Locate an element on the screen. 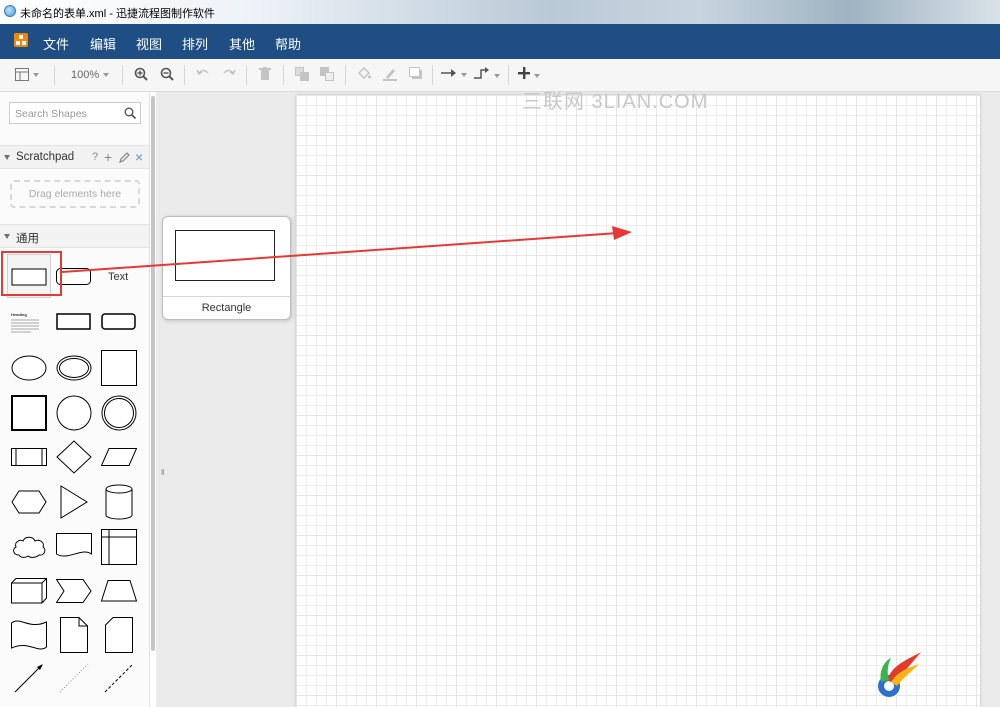 This screenshot has width=1000, height=707. to-front-icon is located at coordinates (302, 74).